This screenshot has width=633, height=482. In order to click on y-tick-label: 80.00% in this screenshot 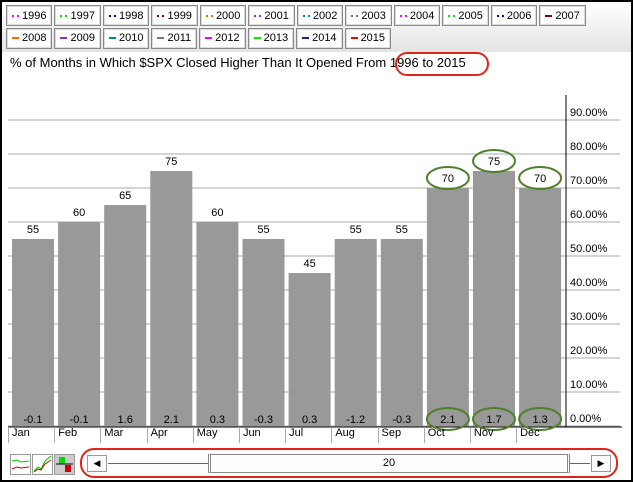, I will do `click(589, 147)`.